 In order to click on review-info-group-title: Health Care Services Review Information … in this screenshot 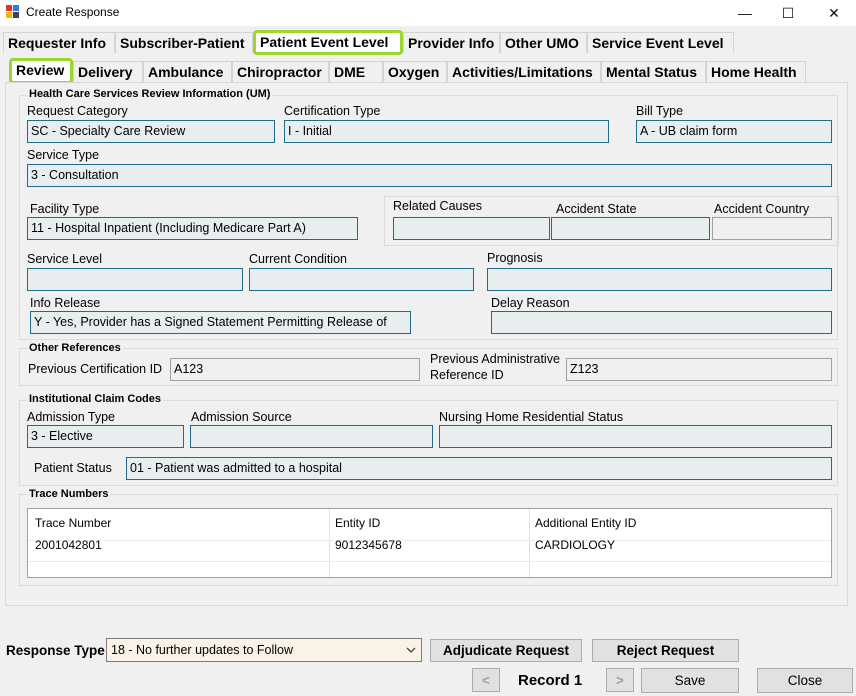, I will do `click(150, 94)`.